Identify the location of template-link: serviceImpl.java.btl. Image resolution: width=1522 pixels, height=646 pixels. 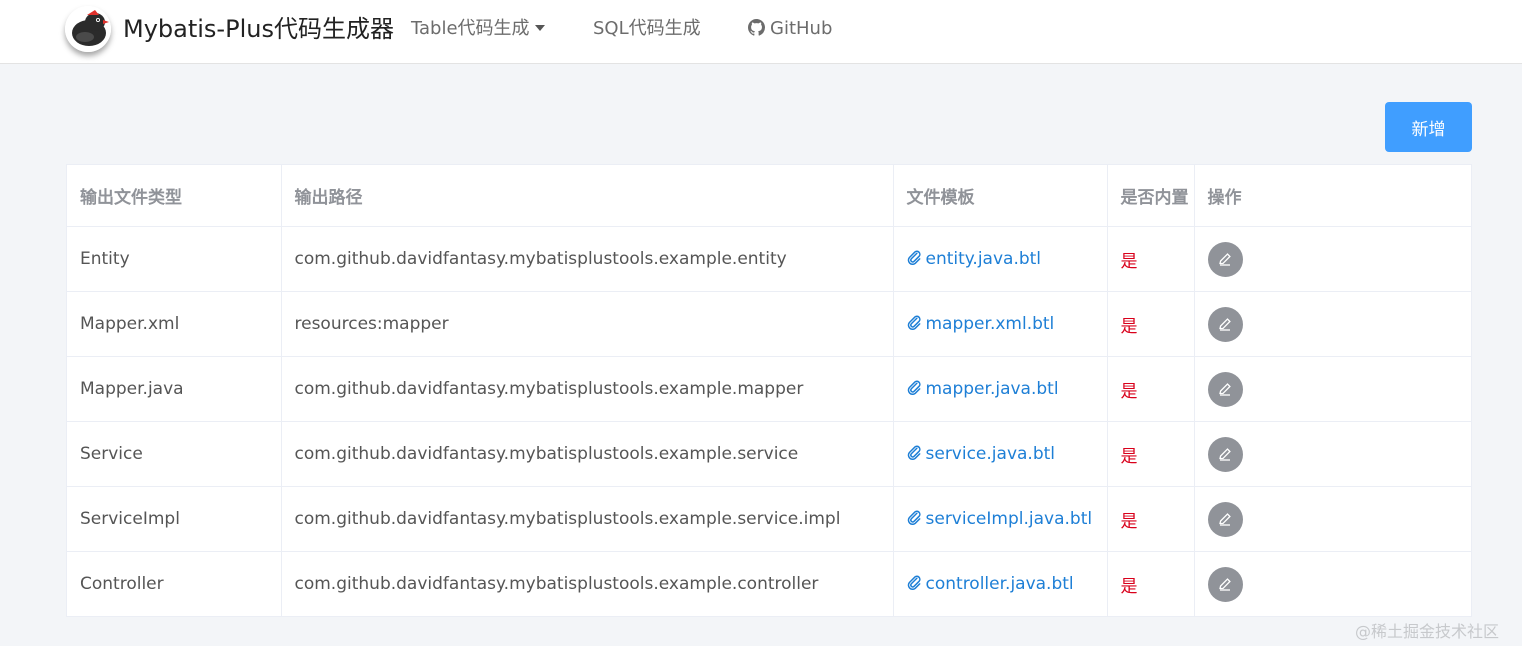
(1000, 519).